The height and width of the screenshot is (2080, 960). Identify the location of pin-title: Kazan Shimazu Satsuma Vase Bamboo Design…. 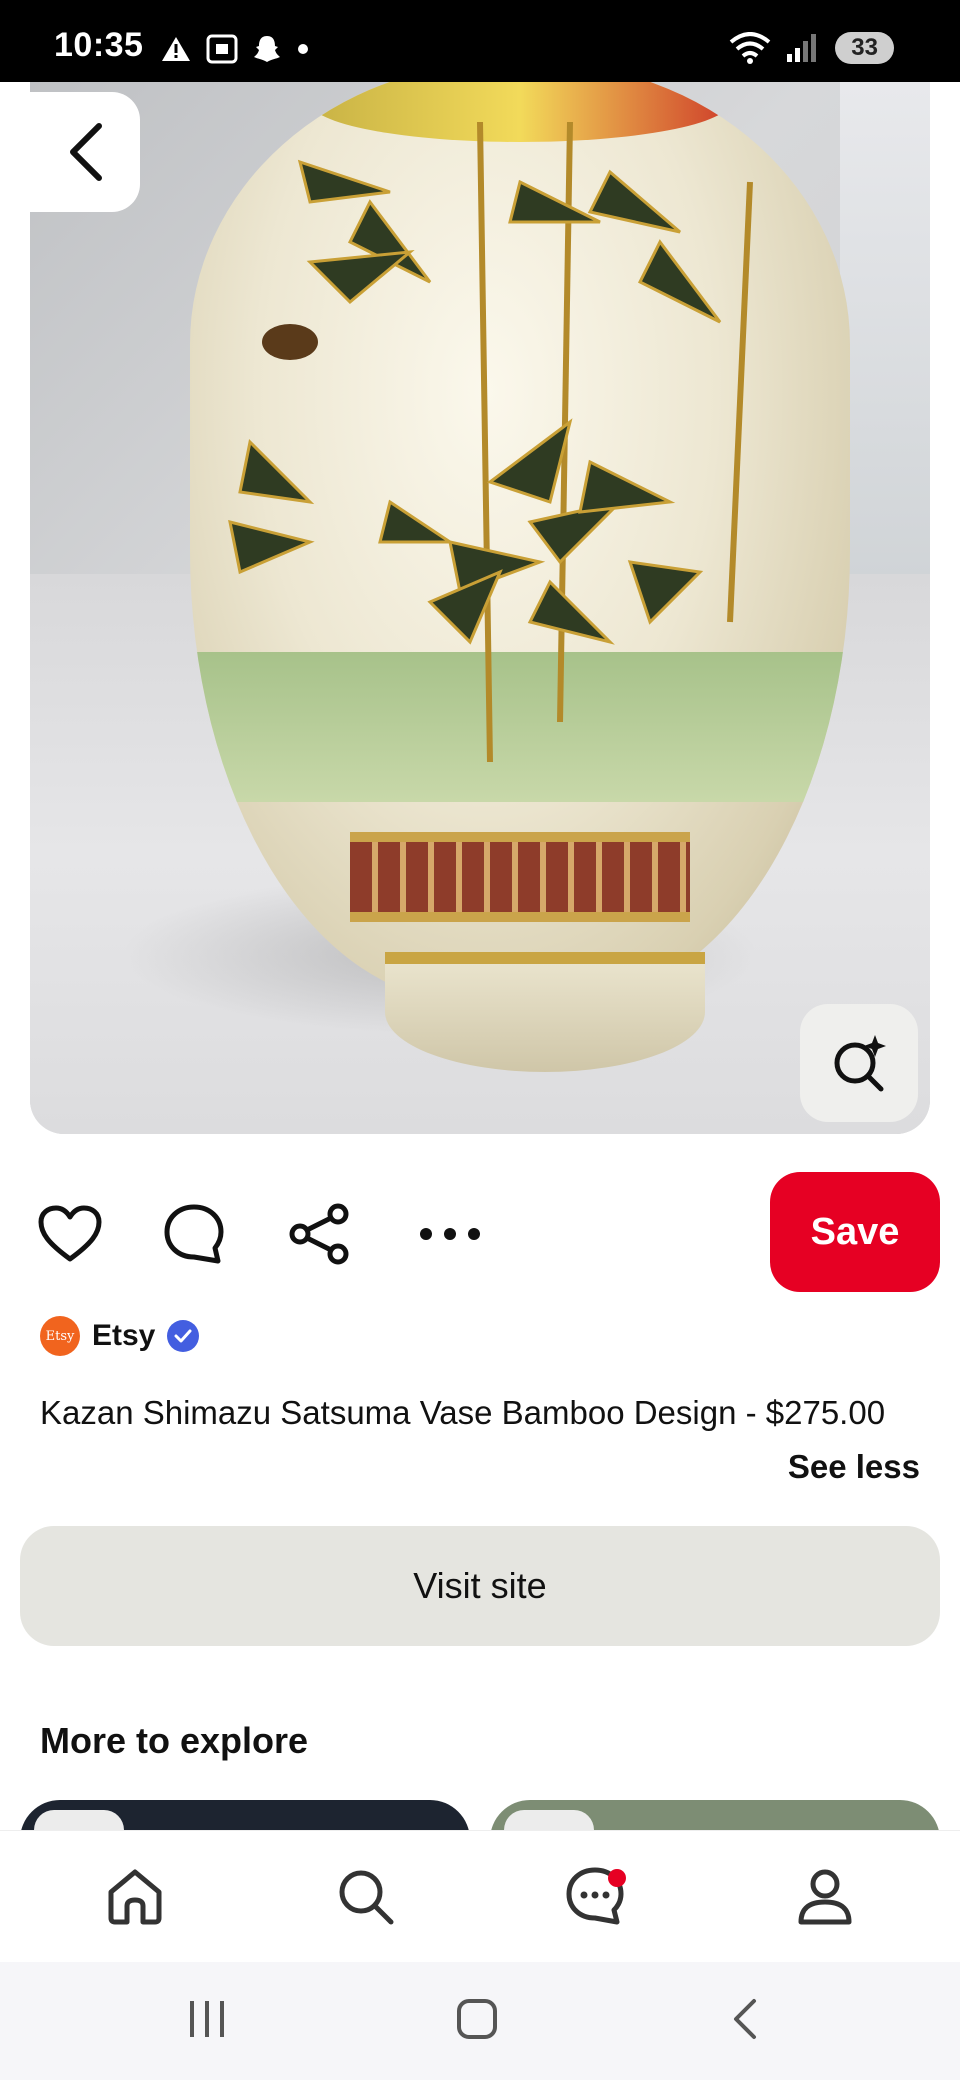
(463, 1412).